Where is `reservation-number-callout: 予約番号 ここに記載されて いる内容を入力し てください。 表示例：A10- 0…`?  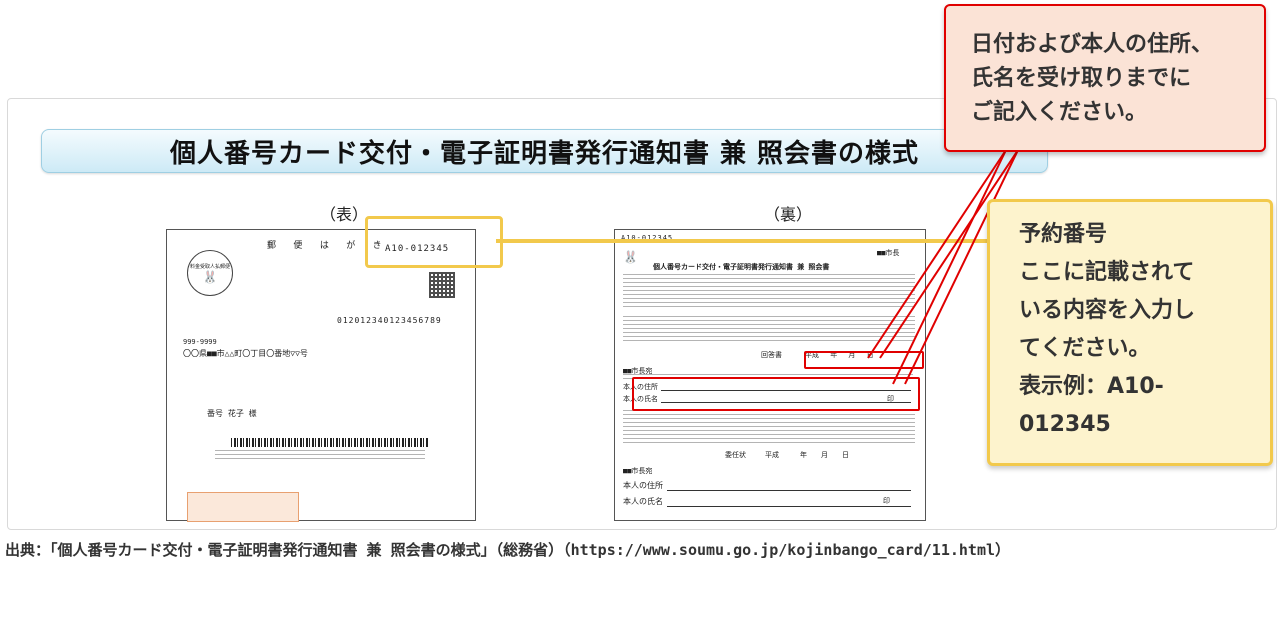
reservation-number-callout: 予約番号 ここに記載されて いる内容を入力し てください。 表示例：A10- 0… is located at coordinates (1130, 332).